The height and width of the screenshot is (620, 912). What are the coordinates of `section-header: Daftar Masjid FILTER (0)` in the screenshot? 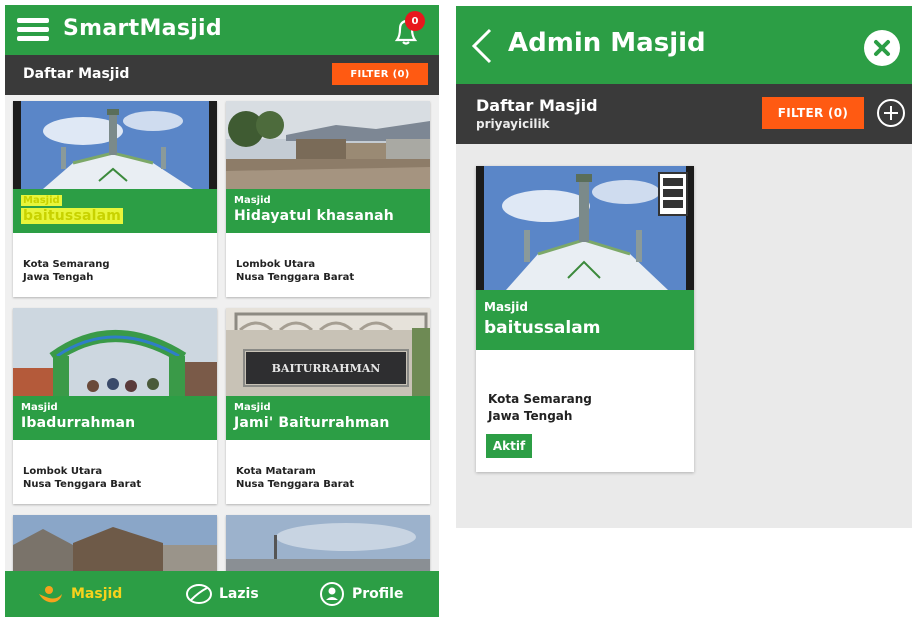 It's located at (222, 75).